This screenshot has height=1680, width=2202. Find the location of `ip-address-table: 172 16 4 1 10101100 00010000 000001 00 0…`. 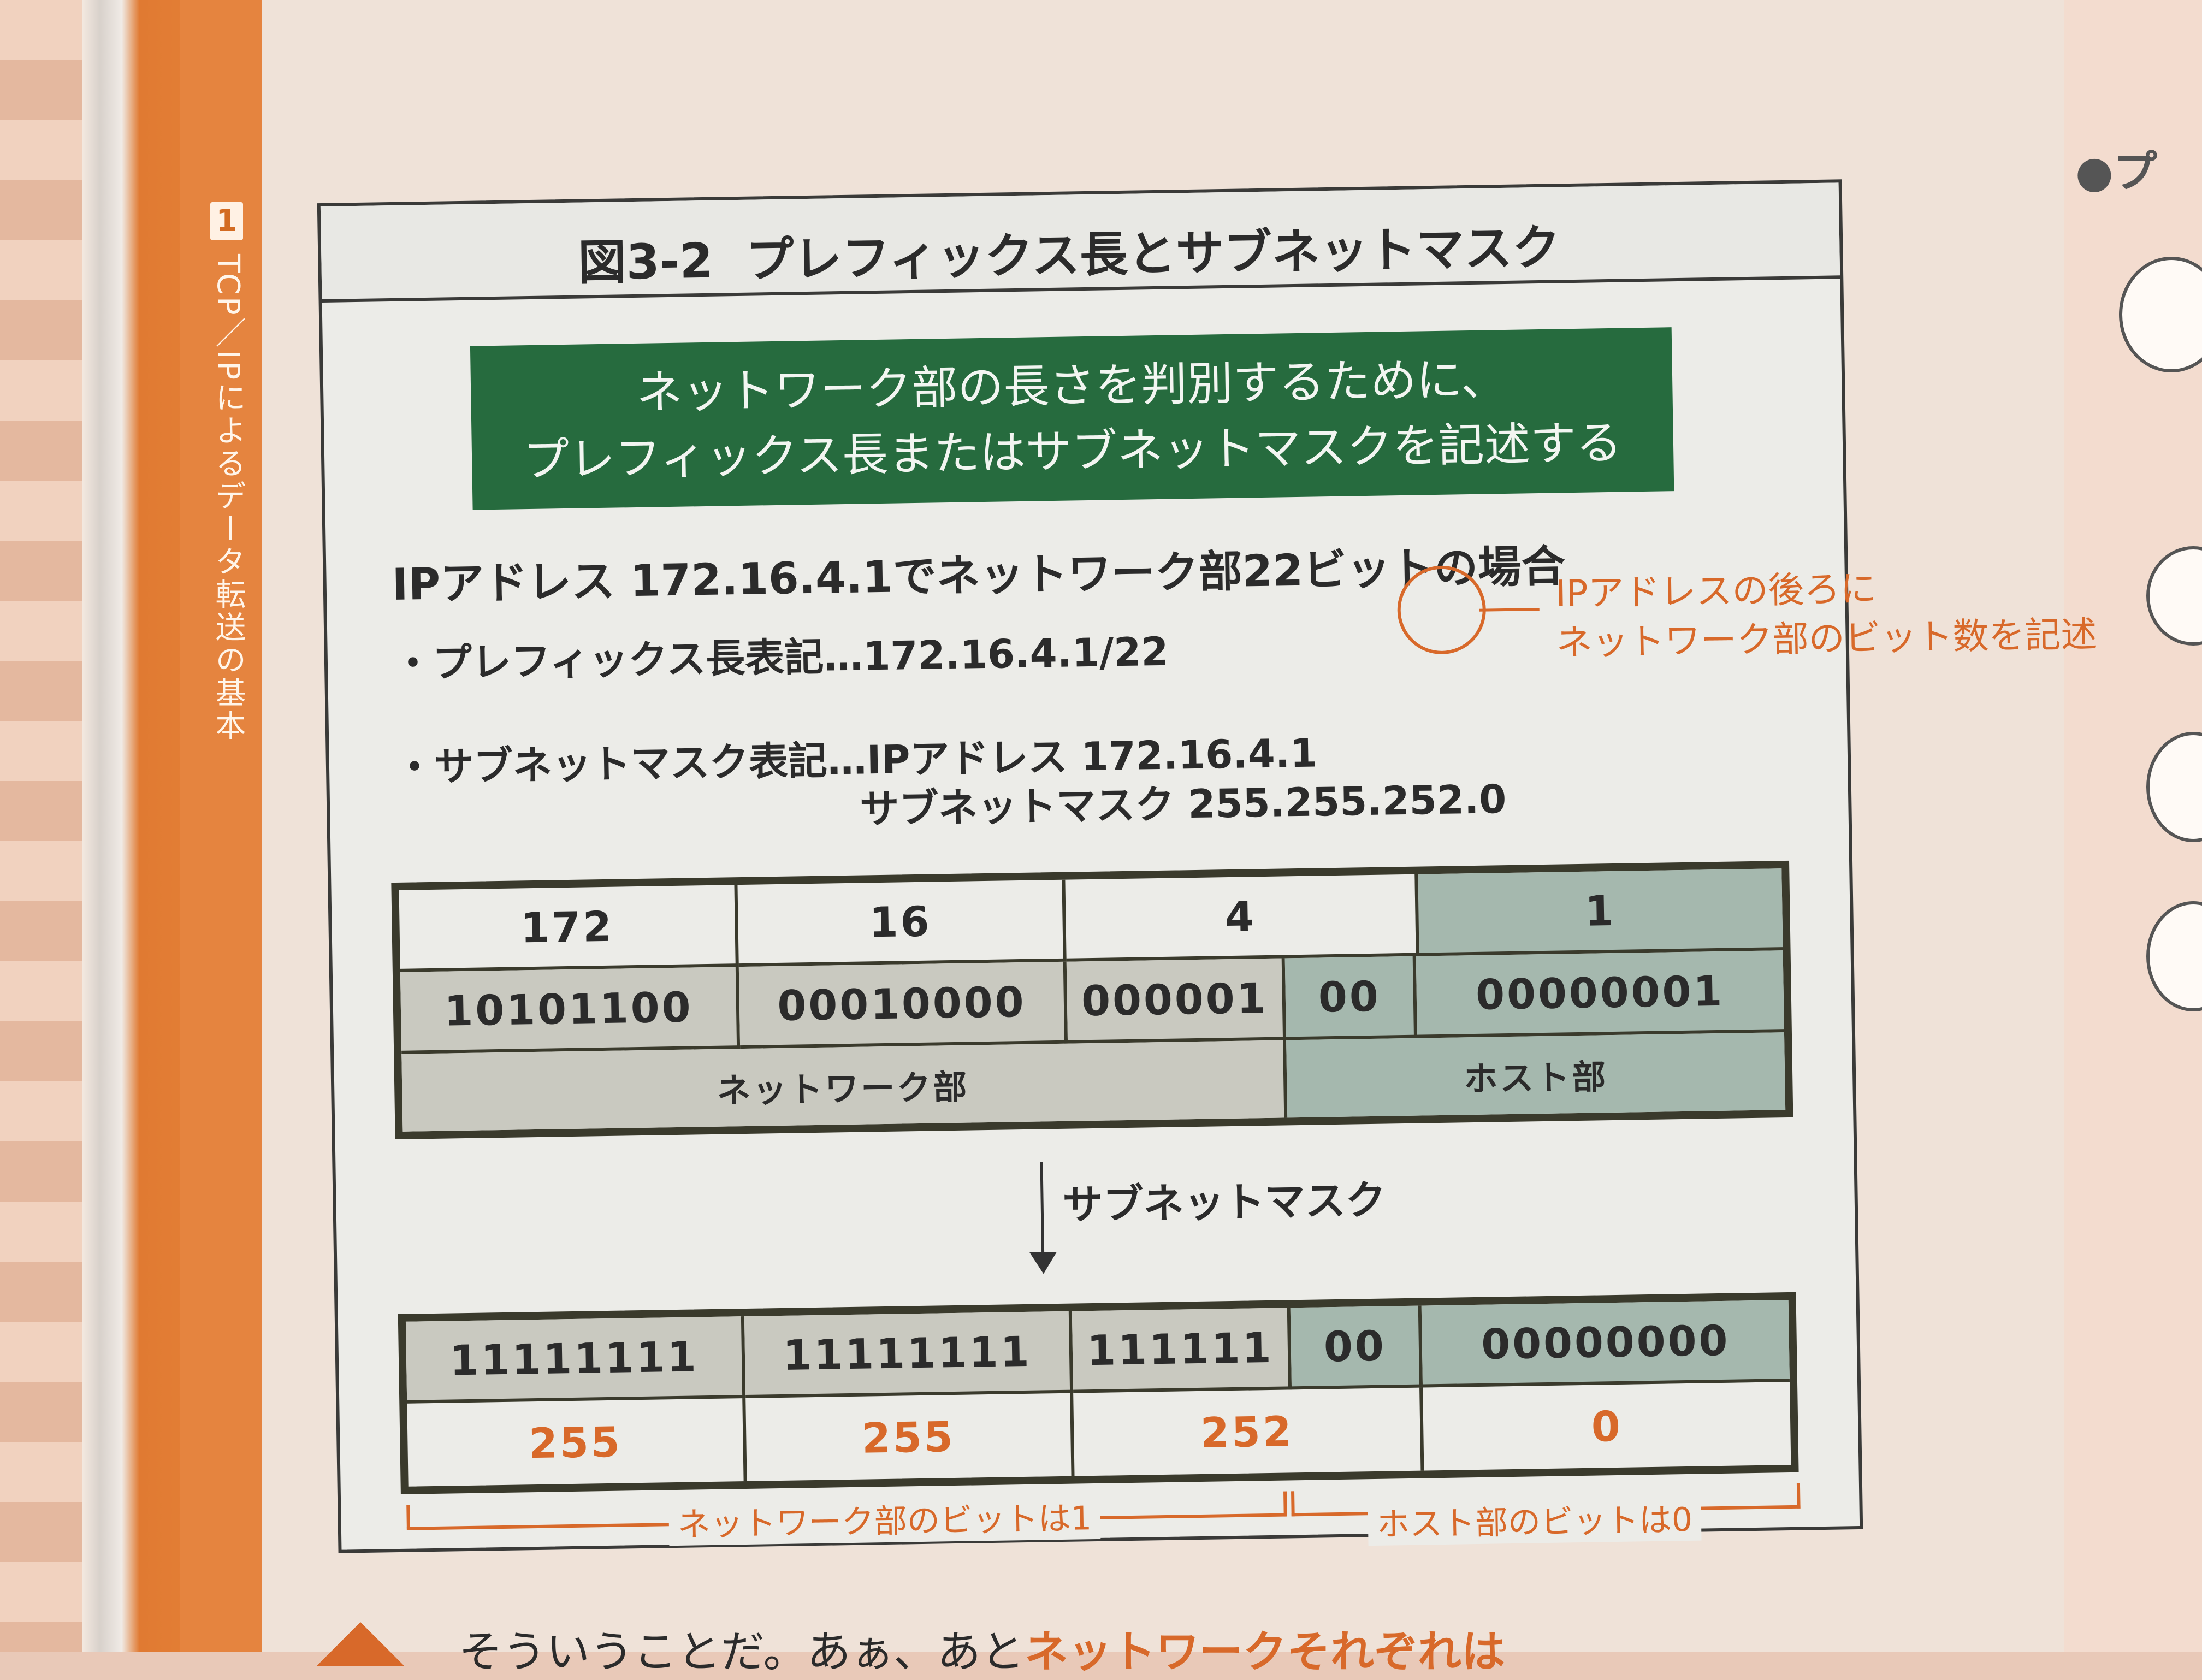

ip-address-table: 172 16 4 1 10101100 00010000 000001 00 0… is located at coordinates (1092, 1000).